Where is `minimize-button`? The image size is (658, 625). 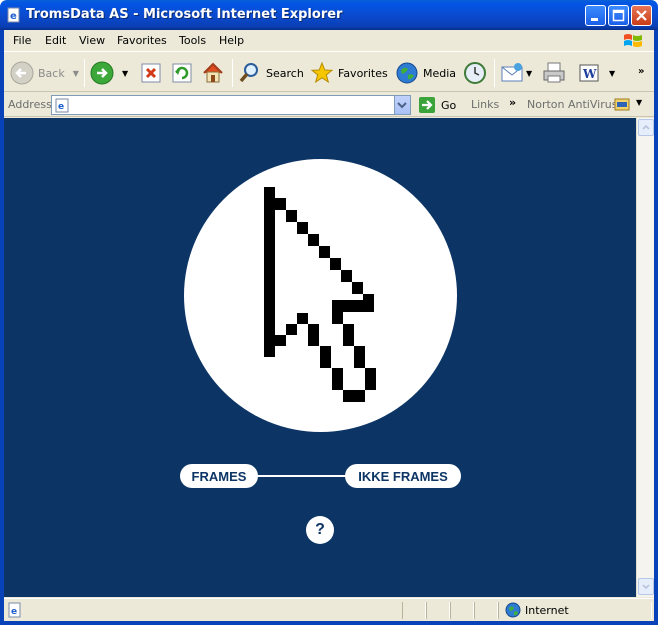
minimize-button is located at coordinates (595, 15).